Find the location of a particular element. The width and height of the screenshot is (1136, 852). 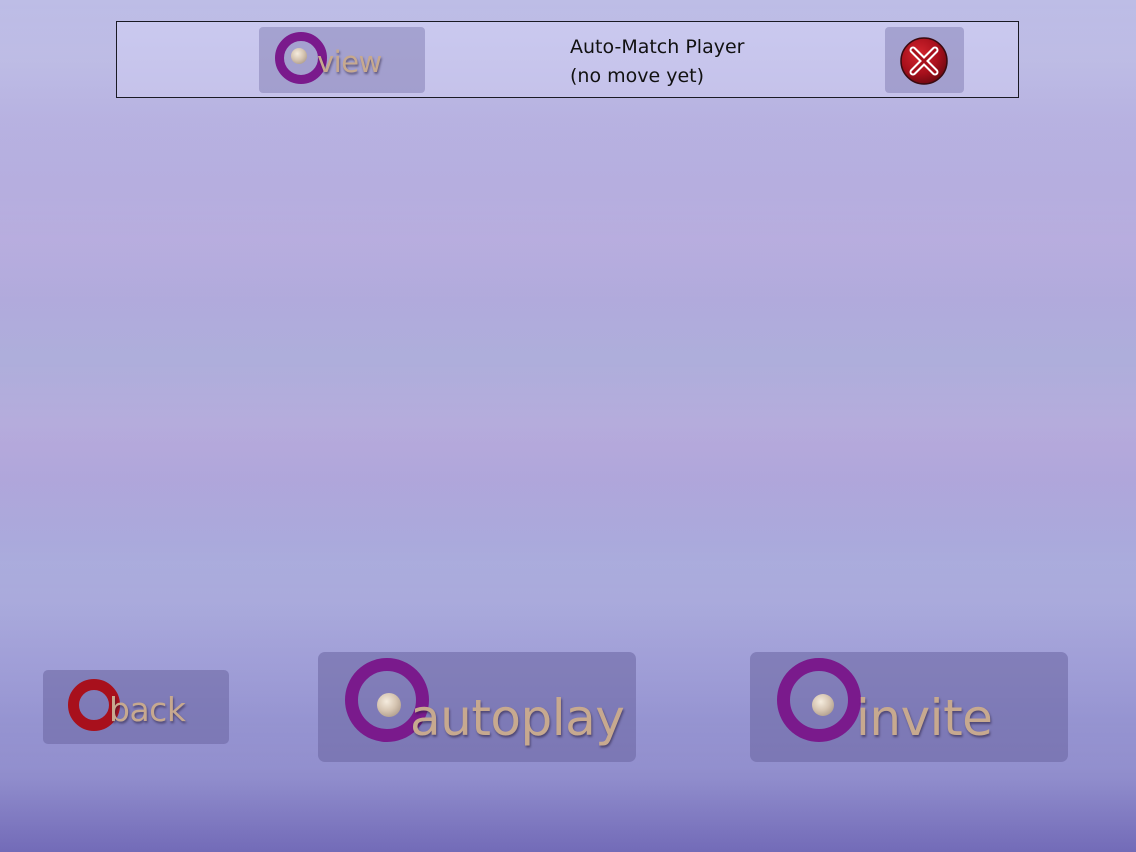

opponent-status: (no move yet) is located at coordinates (637, 76).